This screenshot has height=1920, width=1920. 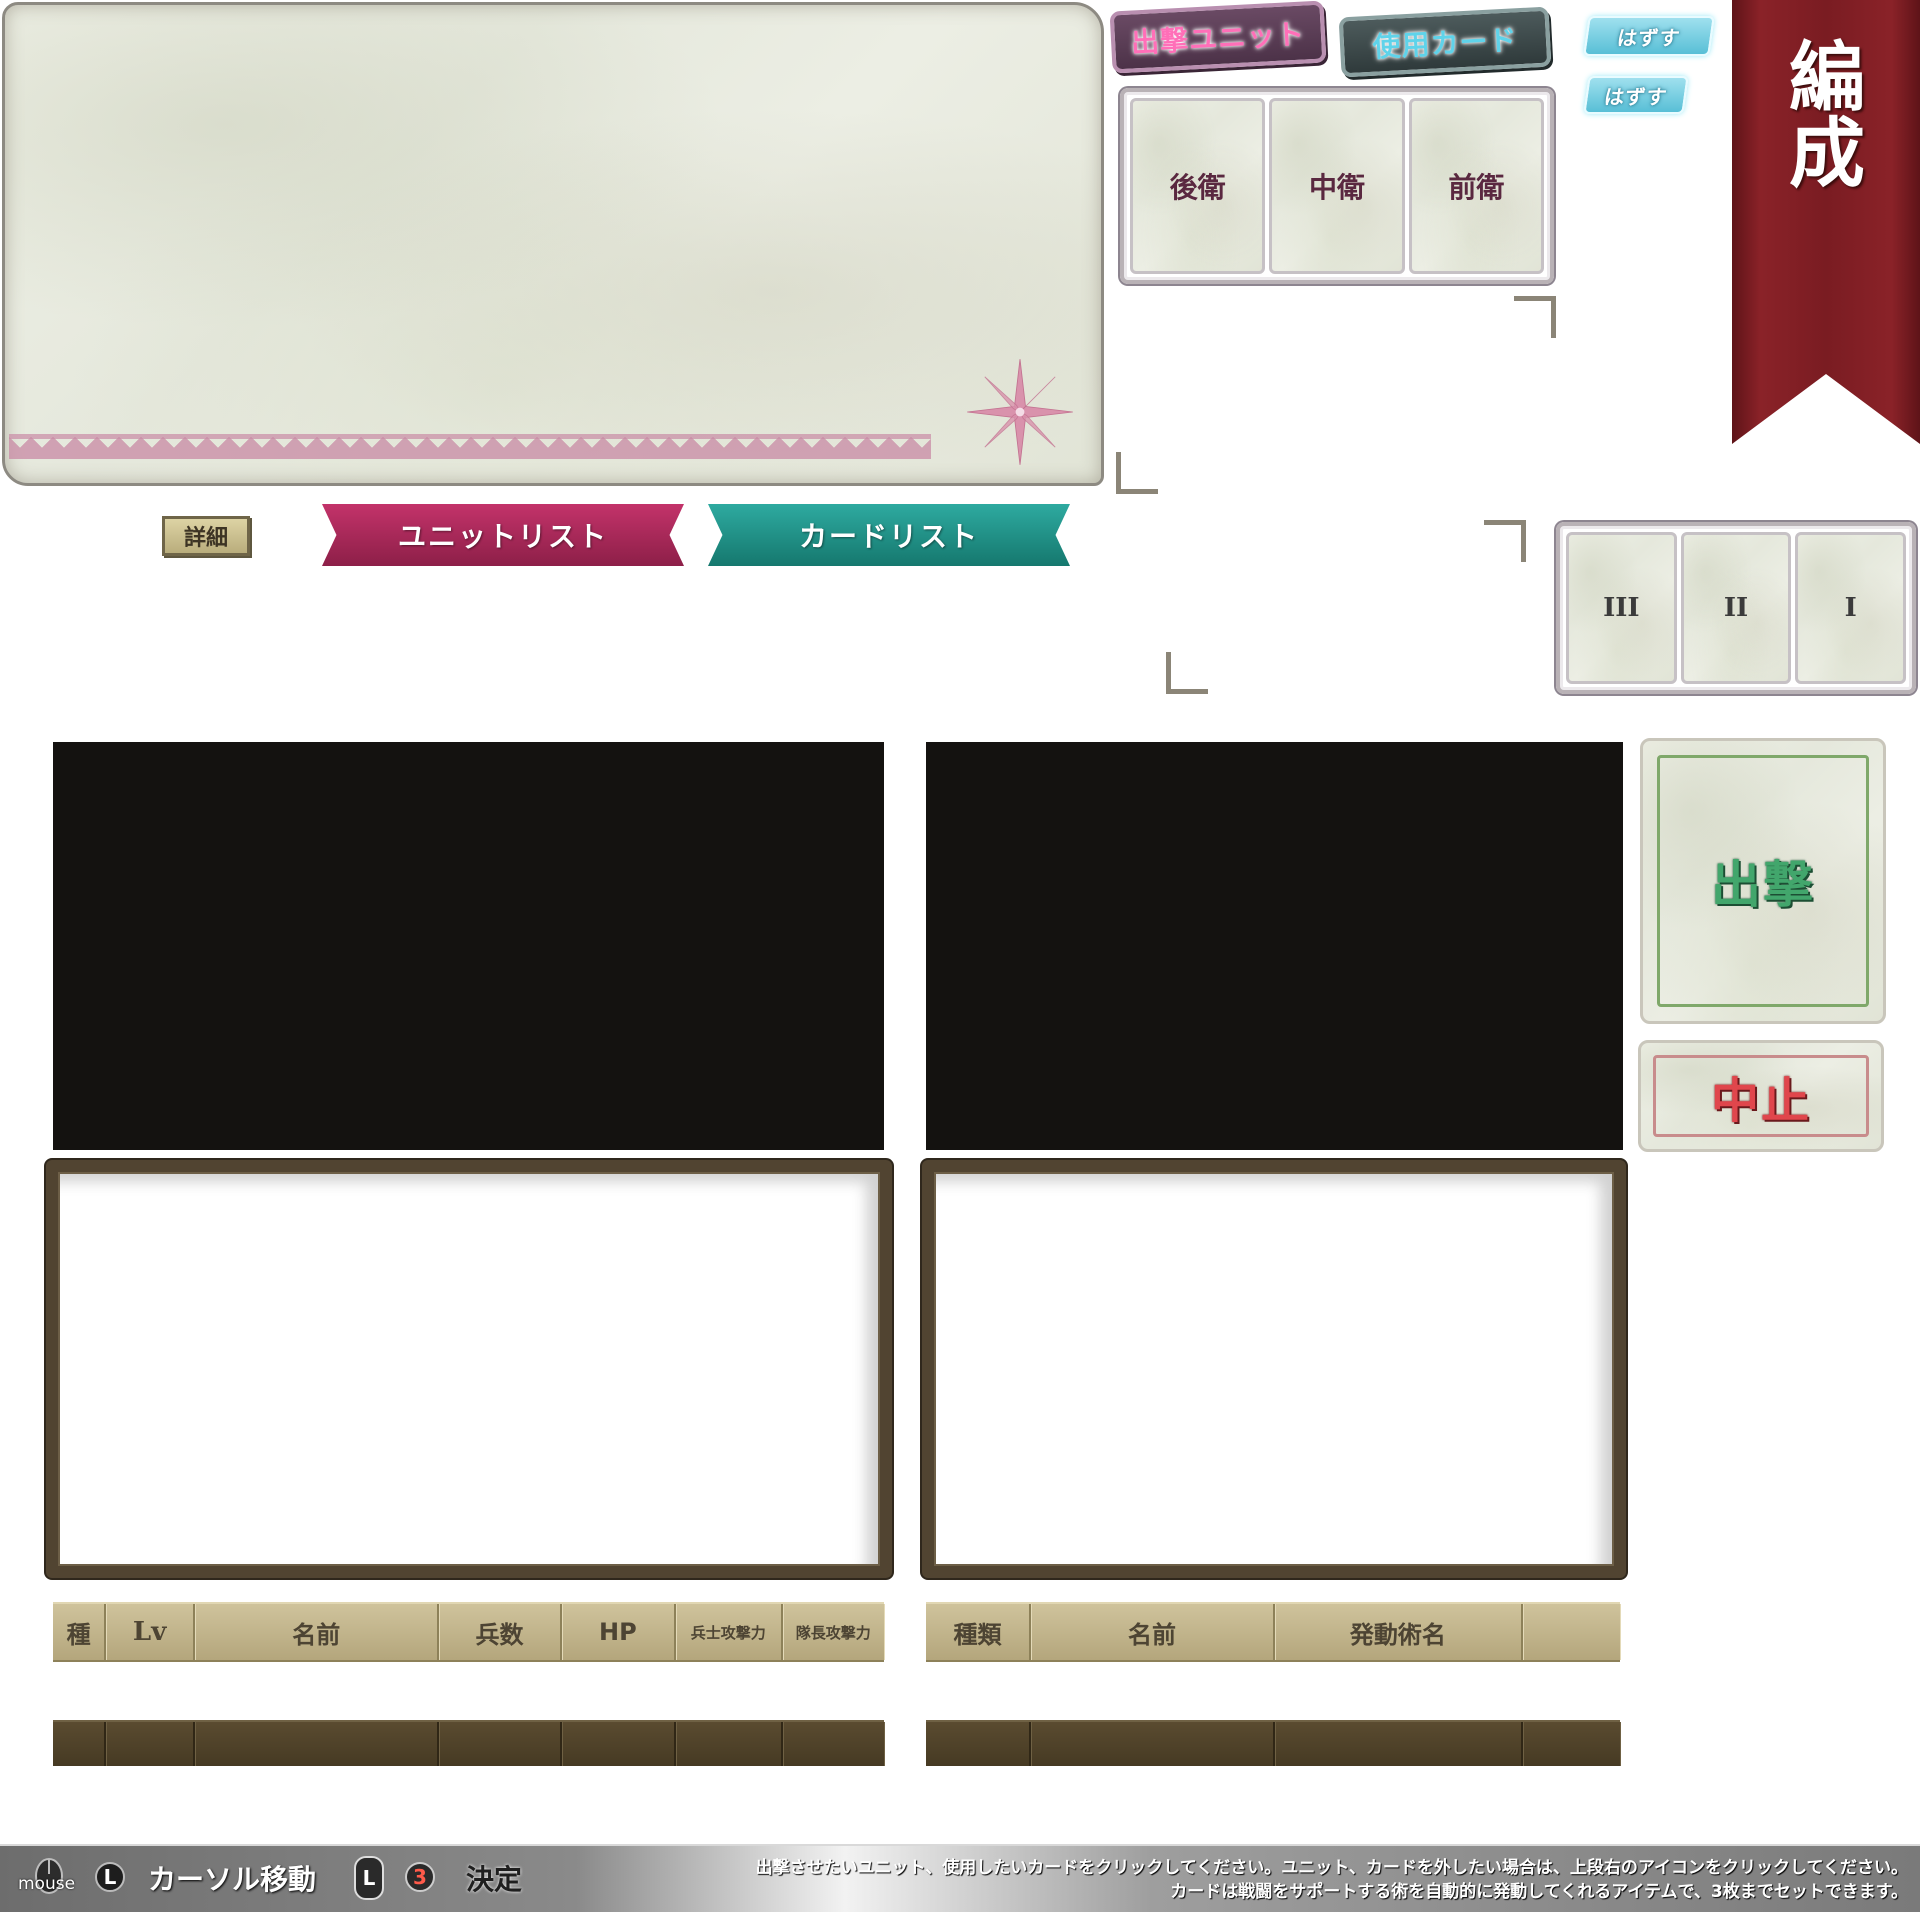 I want to click on sortie-button: 出撃, so click(x=1763, y=881).